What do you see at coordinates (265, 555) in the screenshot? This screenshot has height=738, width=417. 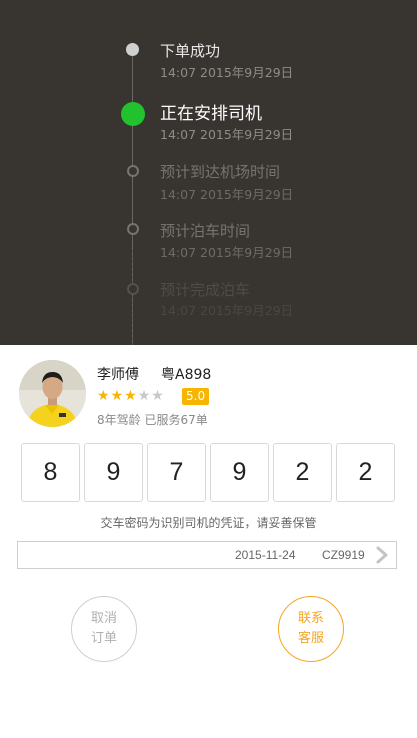 I see `flight-date: 2015-11-24` at bounding box center [265, 555].